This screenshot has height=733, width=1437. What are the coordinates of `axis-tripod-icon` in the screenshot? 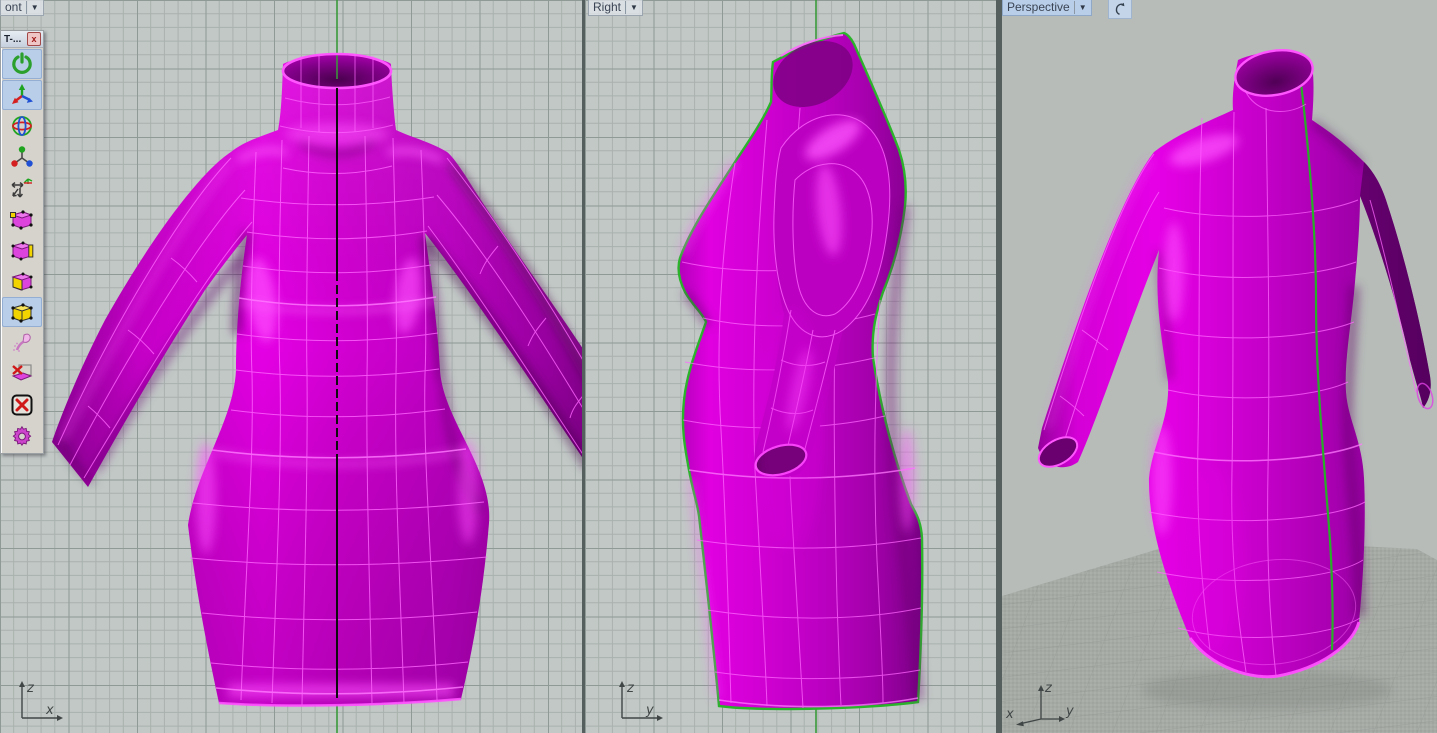 It's located at (22, 95).